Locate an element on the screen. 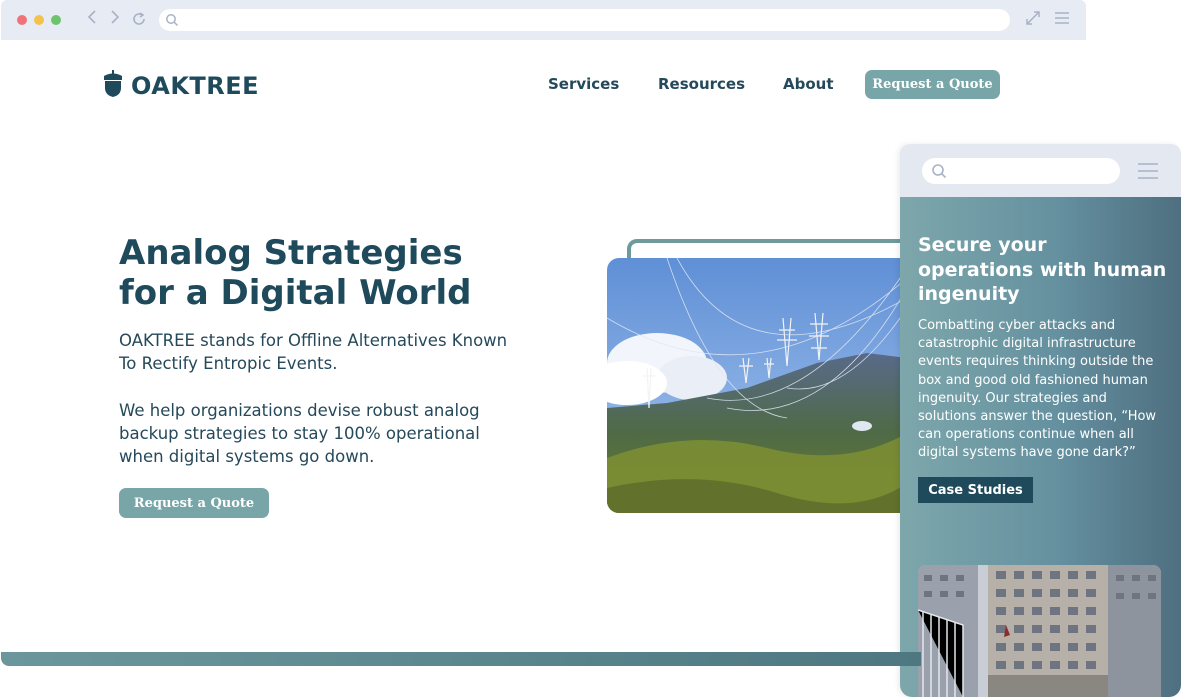  hero-title: Analog Strategies for a Digital World is located at coordinates (349, 273).